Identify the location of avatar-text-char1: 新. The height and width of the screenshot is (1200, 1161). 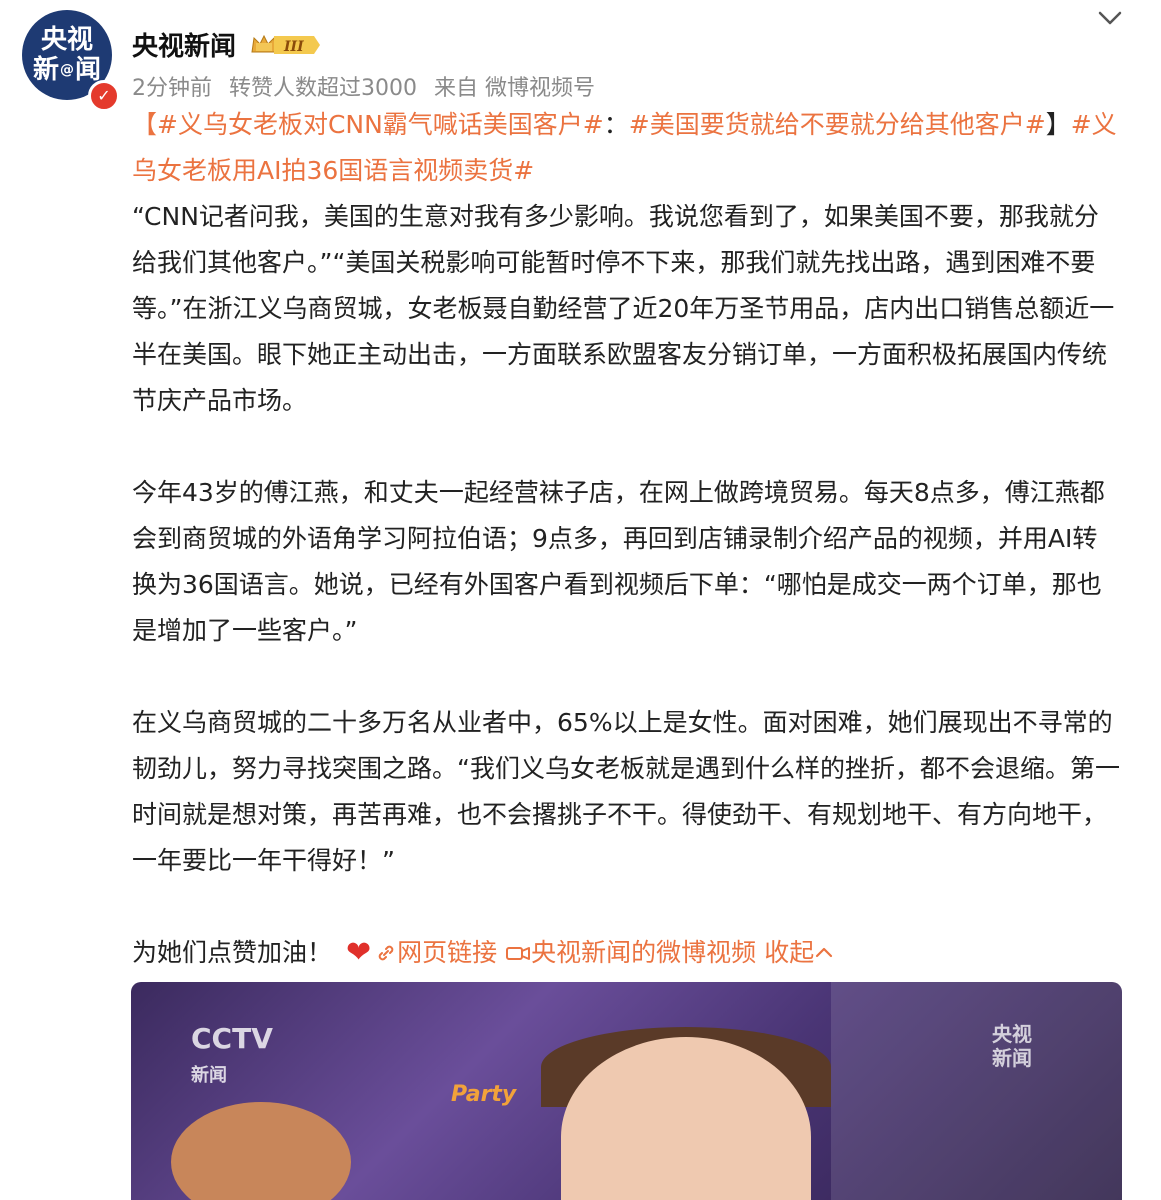
(45, 70).